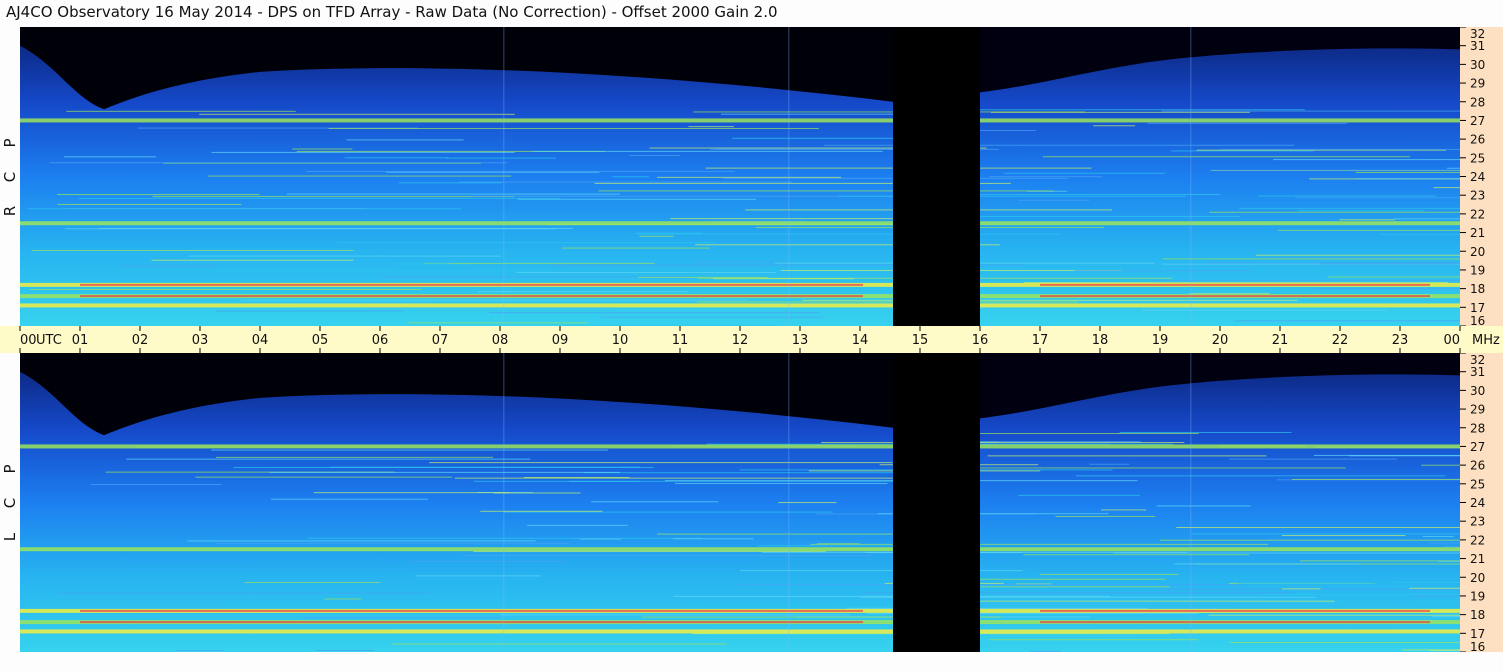 Image resolution: width=1503 pixels, height=672 pixels. I want to click on time-tick-label: 10, so click(620, 340).